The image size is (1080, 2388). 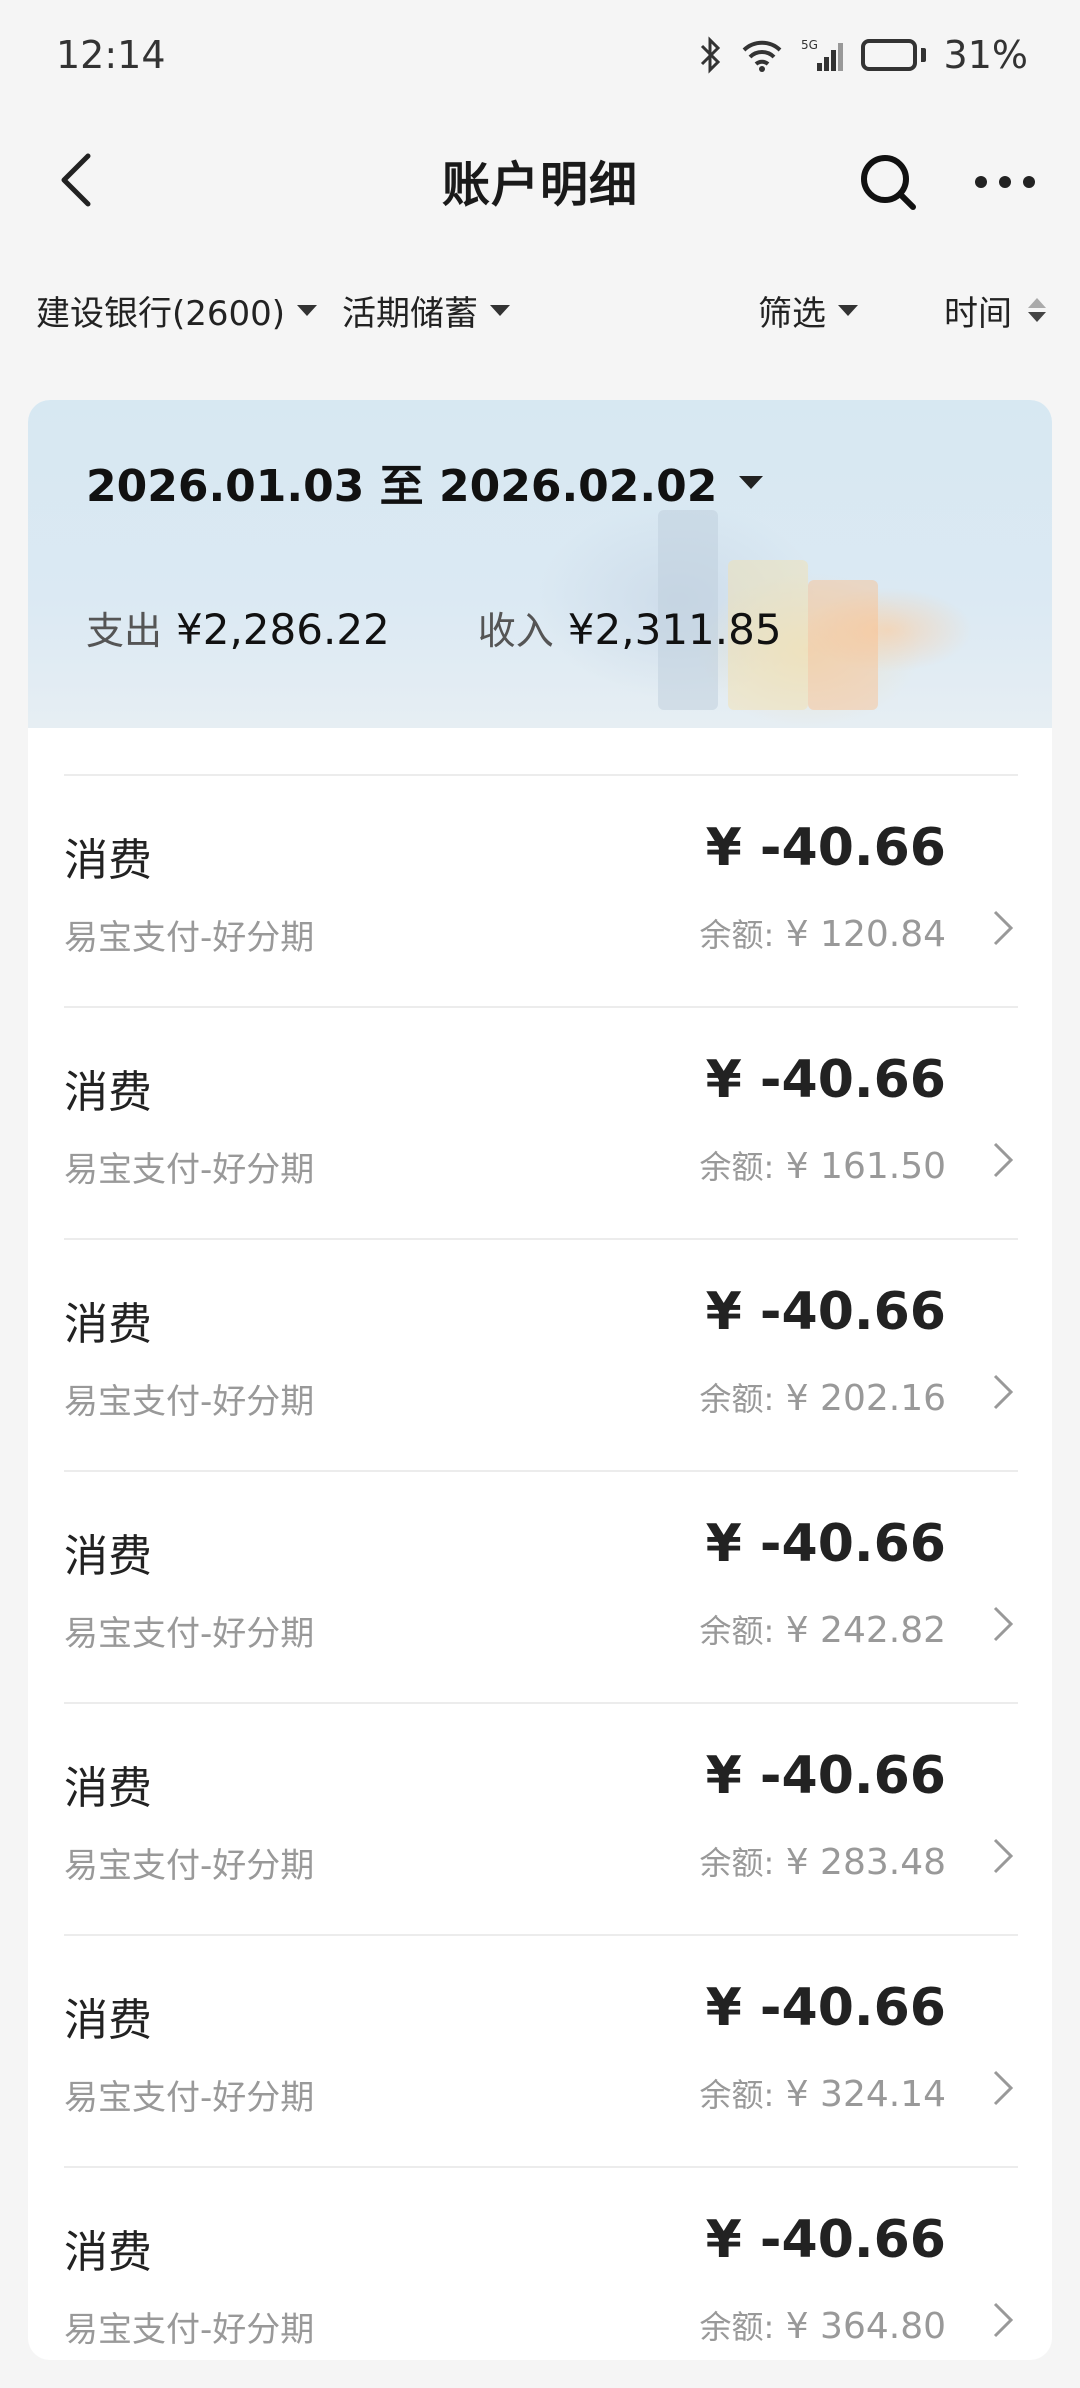 I want to click on transaction-row: 消费 易宝支付-好分期 ¥ -40.66 余额: ¥ 242.82, so click(x=541, y=1586).